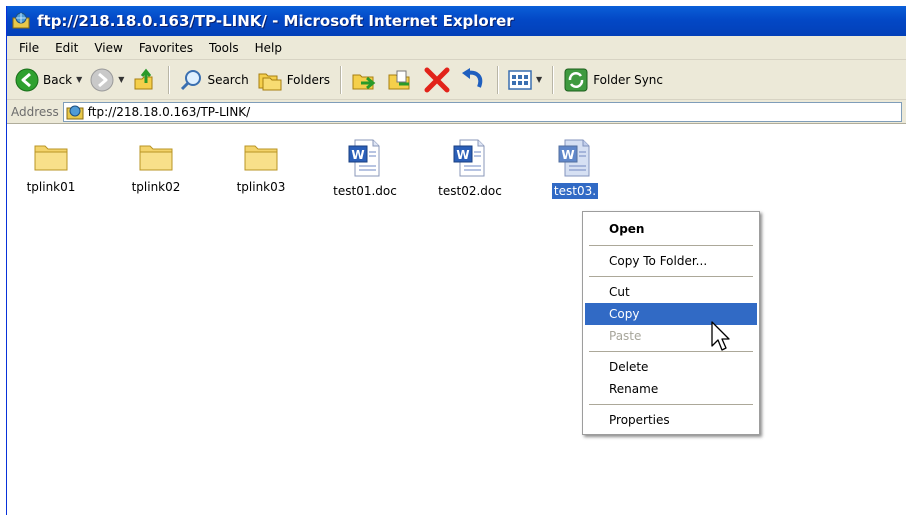 The width and height of the screenshot is (906, 515). What do you see at coordinates (21, 20) in the screenshot?
I see `ftp-folder-icon` at bounding box center [21, 20].